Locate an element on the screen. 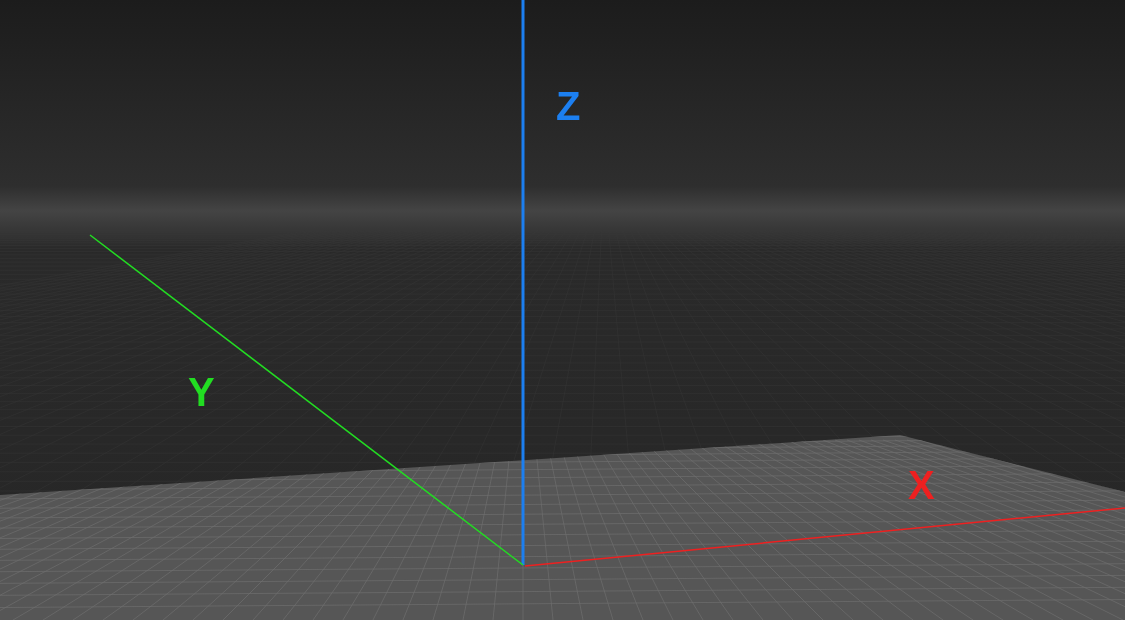 The height and width of the screenshot is (620, 1125). axis-label: X is located at coordinates (921, 485).